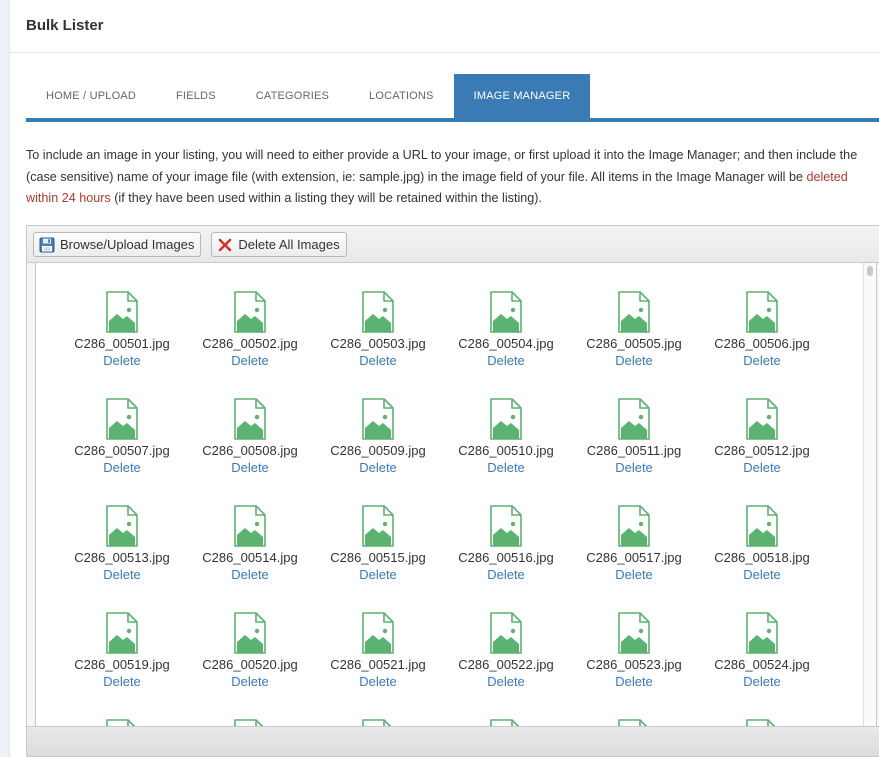 Image resolution: width=879 pixels, height=757 pixels. I want to click on image-file-item: C286_00504.jpg Delete, so click(506, 330).